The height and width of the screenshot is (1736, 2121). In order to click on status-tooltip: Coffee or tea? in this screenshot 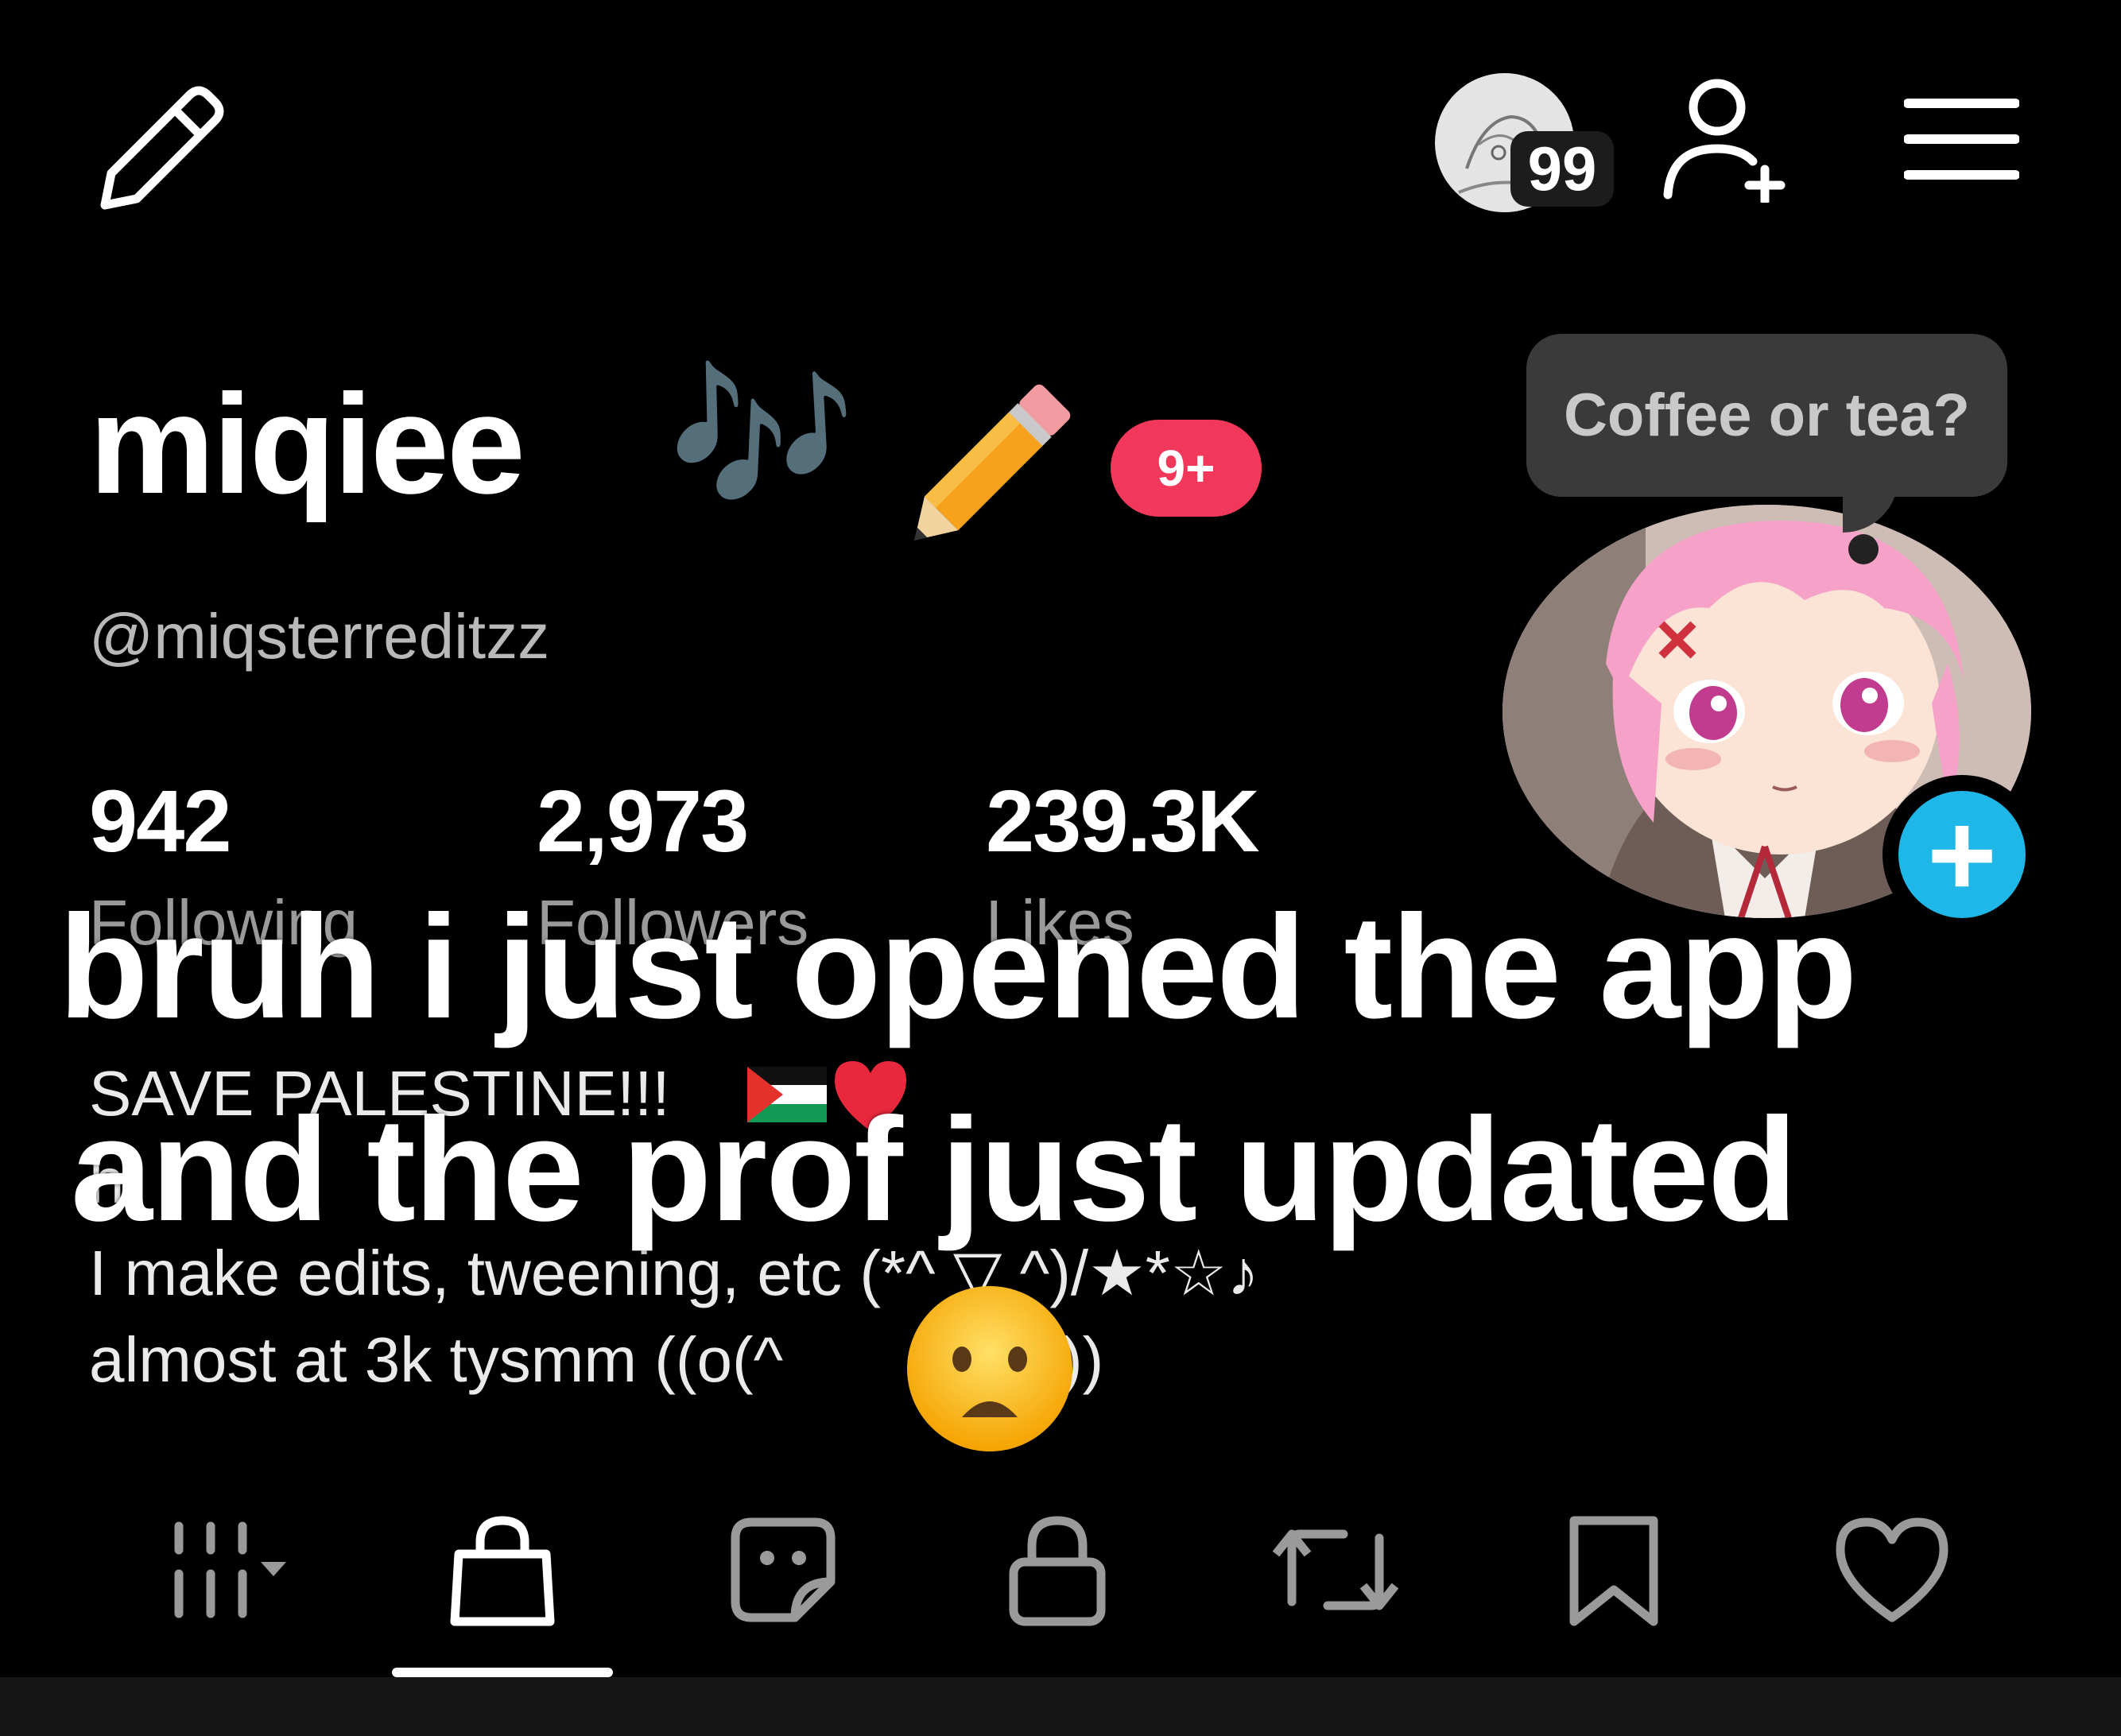, I will do `click(1766, 415)`.